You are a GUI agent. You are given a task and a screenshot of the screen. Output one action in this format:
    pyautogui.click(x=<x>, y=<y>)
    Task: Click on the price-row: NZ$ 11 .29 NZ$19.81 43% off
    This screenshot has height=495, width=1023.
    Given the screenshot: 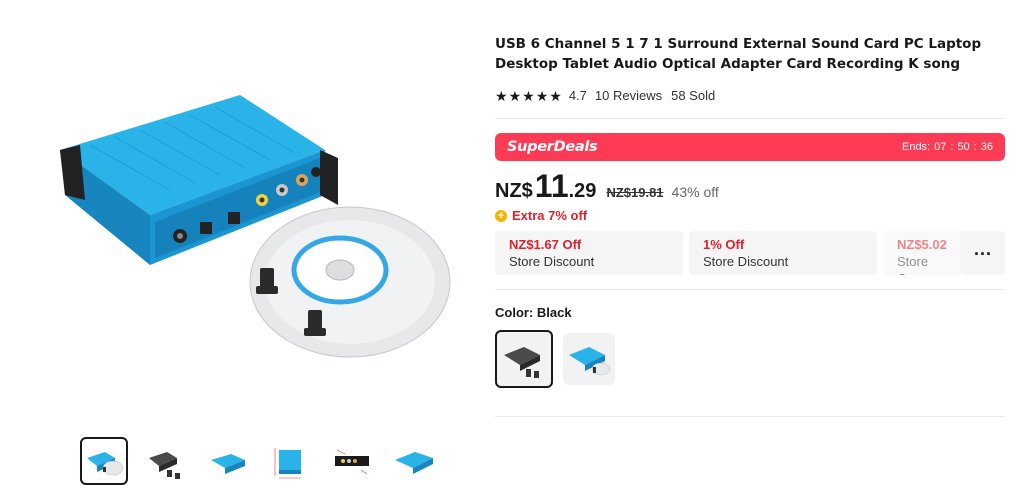 What is the action you would take?
    pyautogui.click(x=751, y=188)
    